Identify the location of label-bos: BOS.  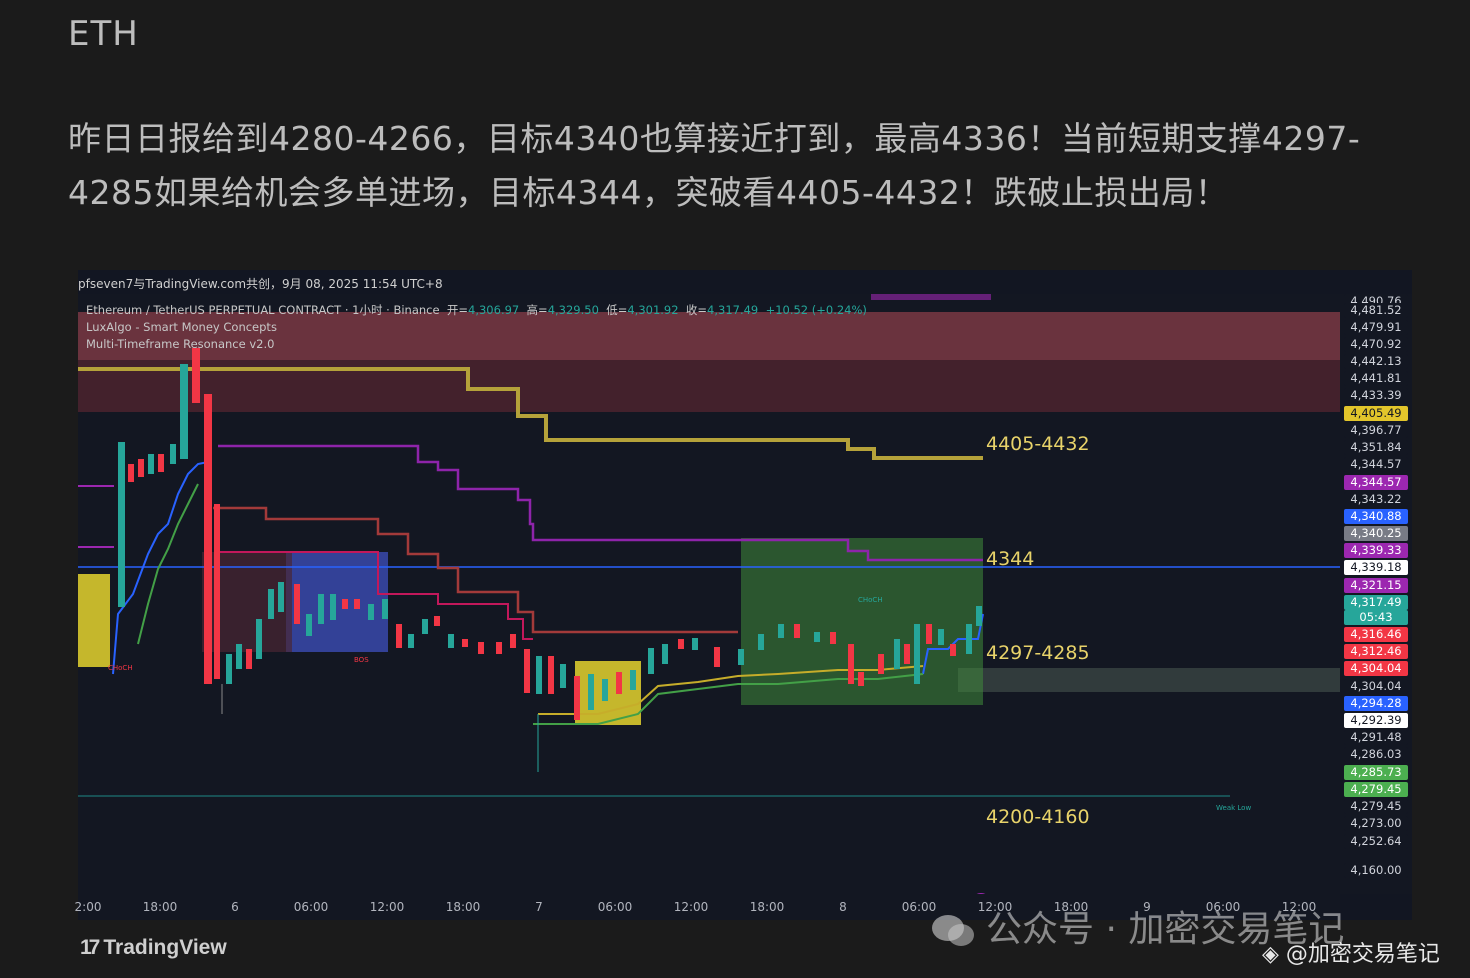
(361, 660).